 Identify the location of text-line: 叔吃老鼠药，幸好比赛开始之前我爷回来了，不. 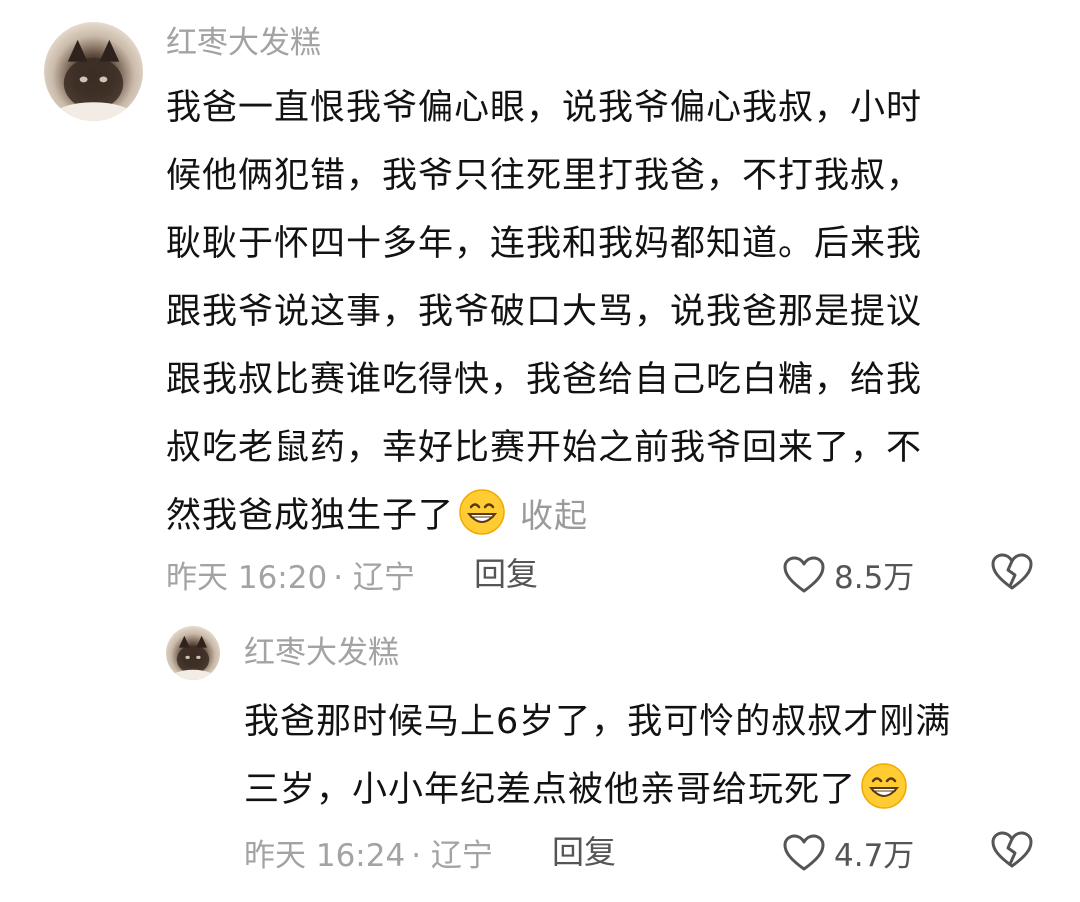
(544, 448).